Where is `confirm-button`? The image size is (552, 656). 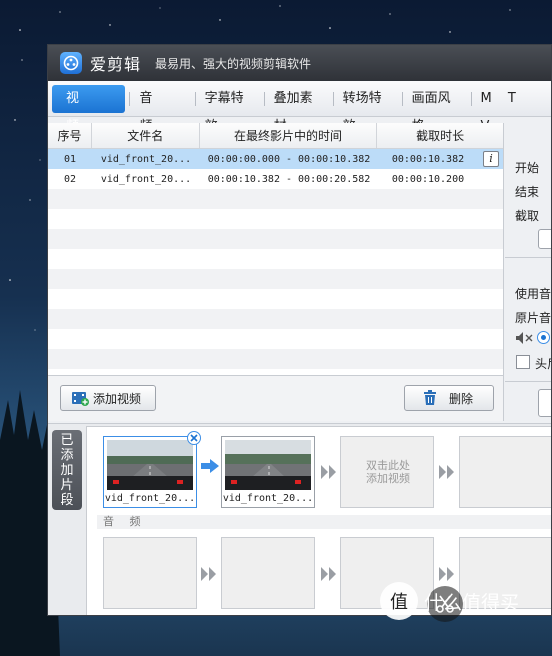 confirm-button is located at coordinates (544, 403).